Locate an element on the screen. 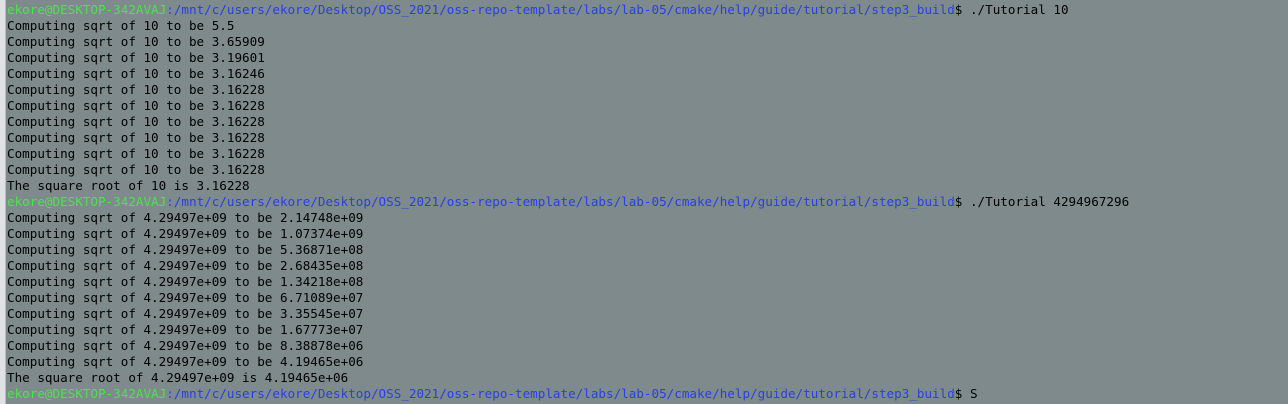  output-line: The square root of 10 is 3.16228 is located at coordinates (128, 185).